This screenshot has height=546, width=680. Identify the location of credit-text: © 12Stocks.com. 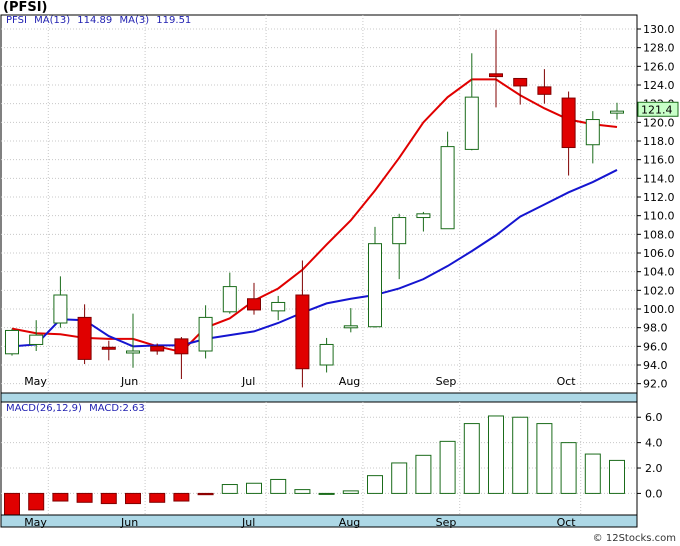
(634, 538).